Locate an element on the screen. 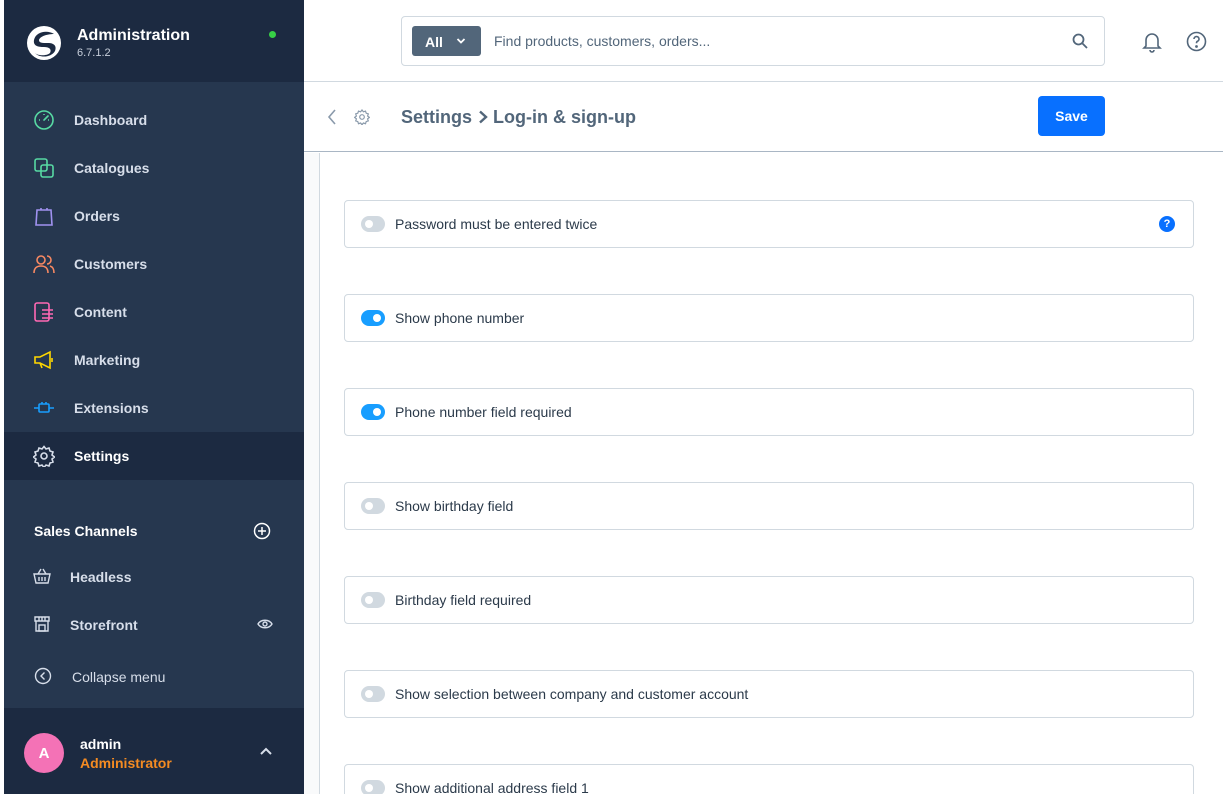 The height and width of the screenshot is (794, 1223). nav-label: Settings is located at coordinates (102, 456).